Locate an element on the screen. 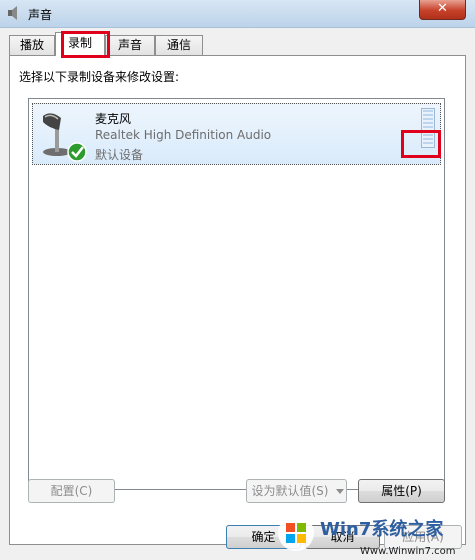 This screenshot has height=560, width=475. instruction-label: 选择以下录制设备来修改设置: is located at coordinates (99, 77).